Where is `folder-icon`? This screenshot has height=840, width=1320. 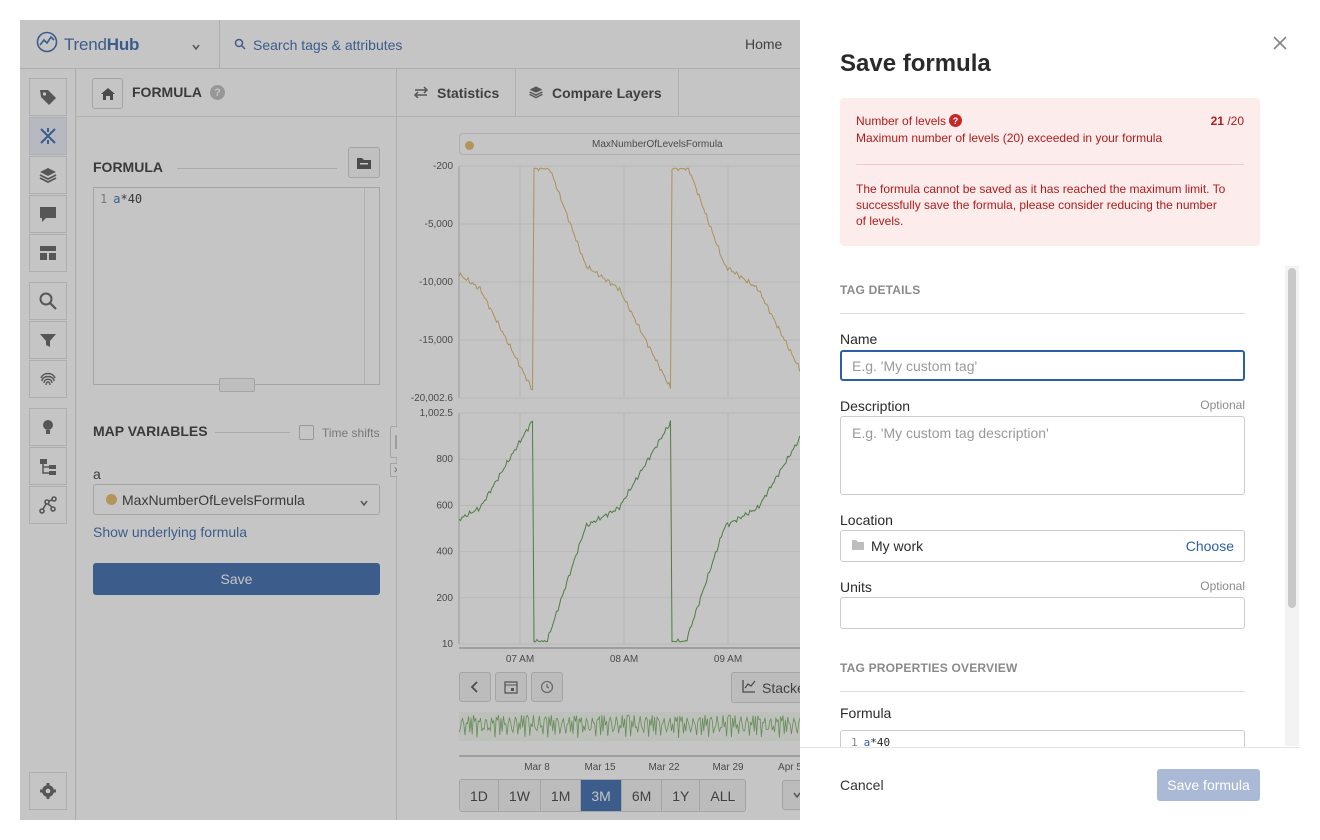 folder-icon is located at coordinates (861, 546).